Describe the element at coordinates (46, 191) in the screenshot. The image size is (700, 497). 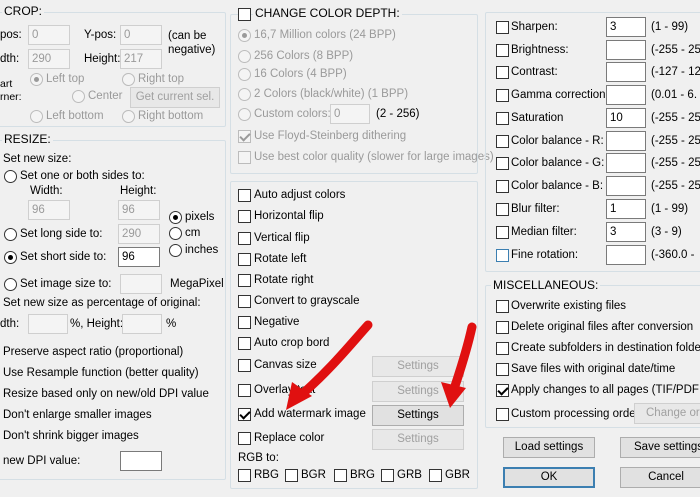
I see `resize-width-label: Width:` at that location.